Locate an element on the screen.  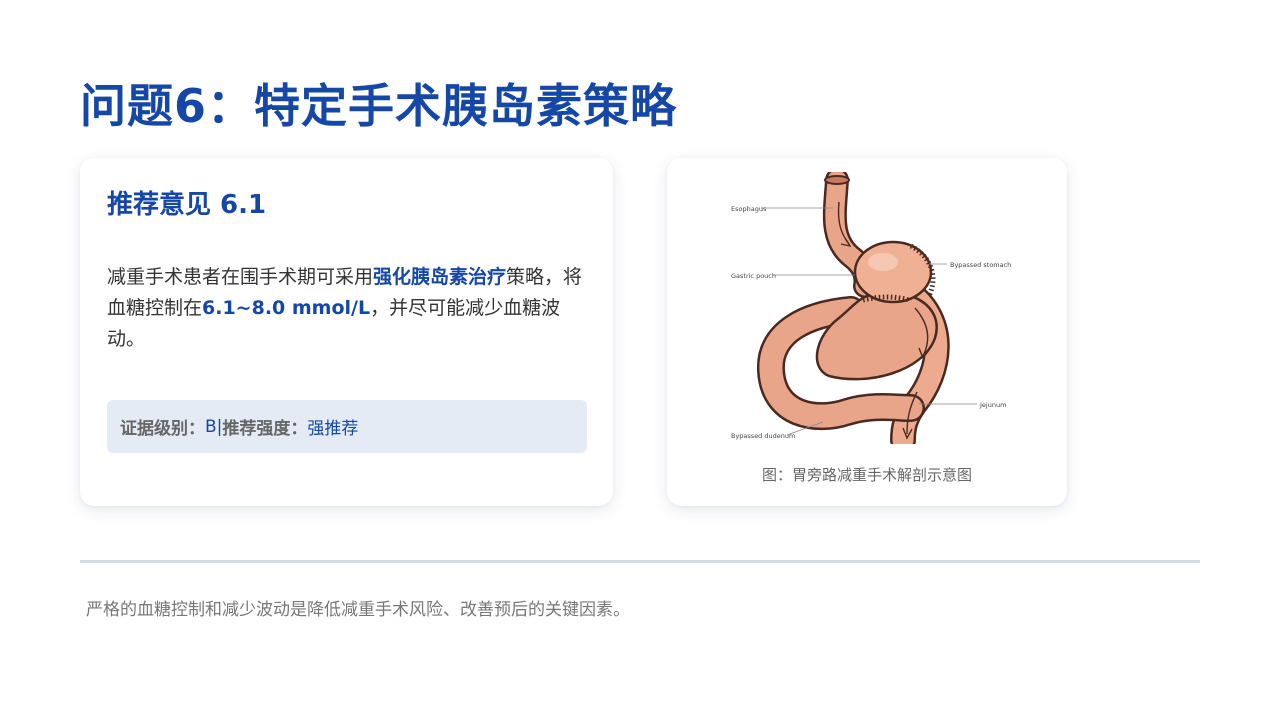
recommendation-strength-label: 推荐强度： is located at coordinates (265, 429).